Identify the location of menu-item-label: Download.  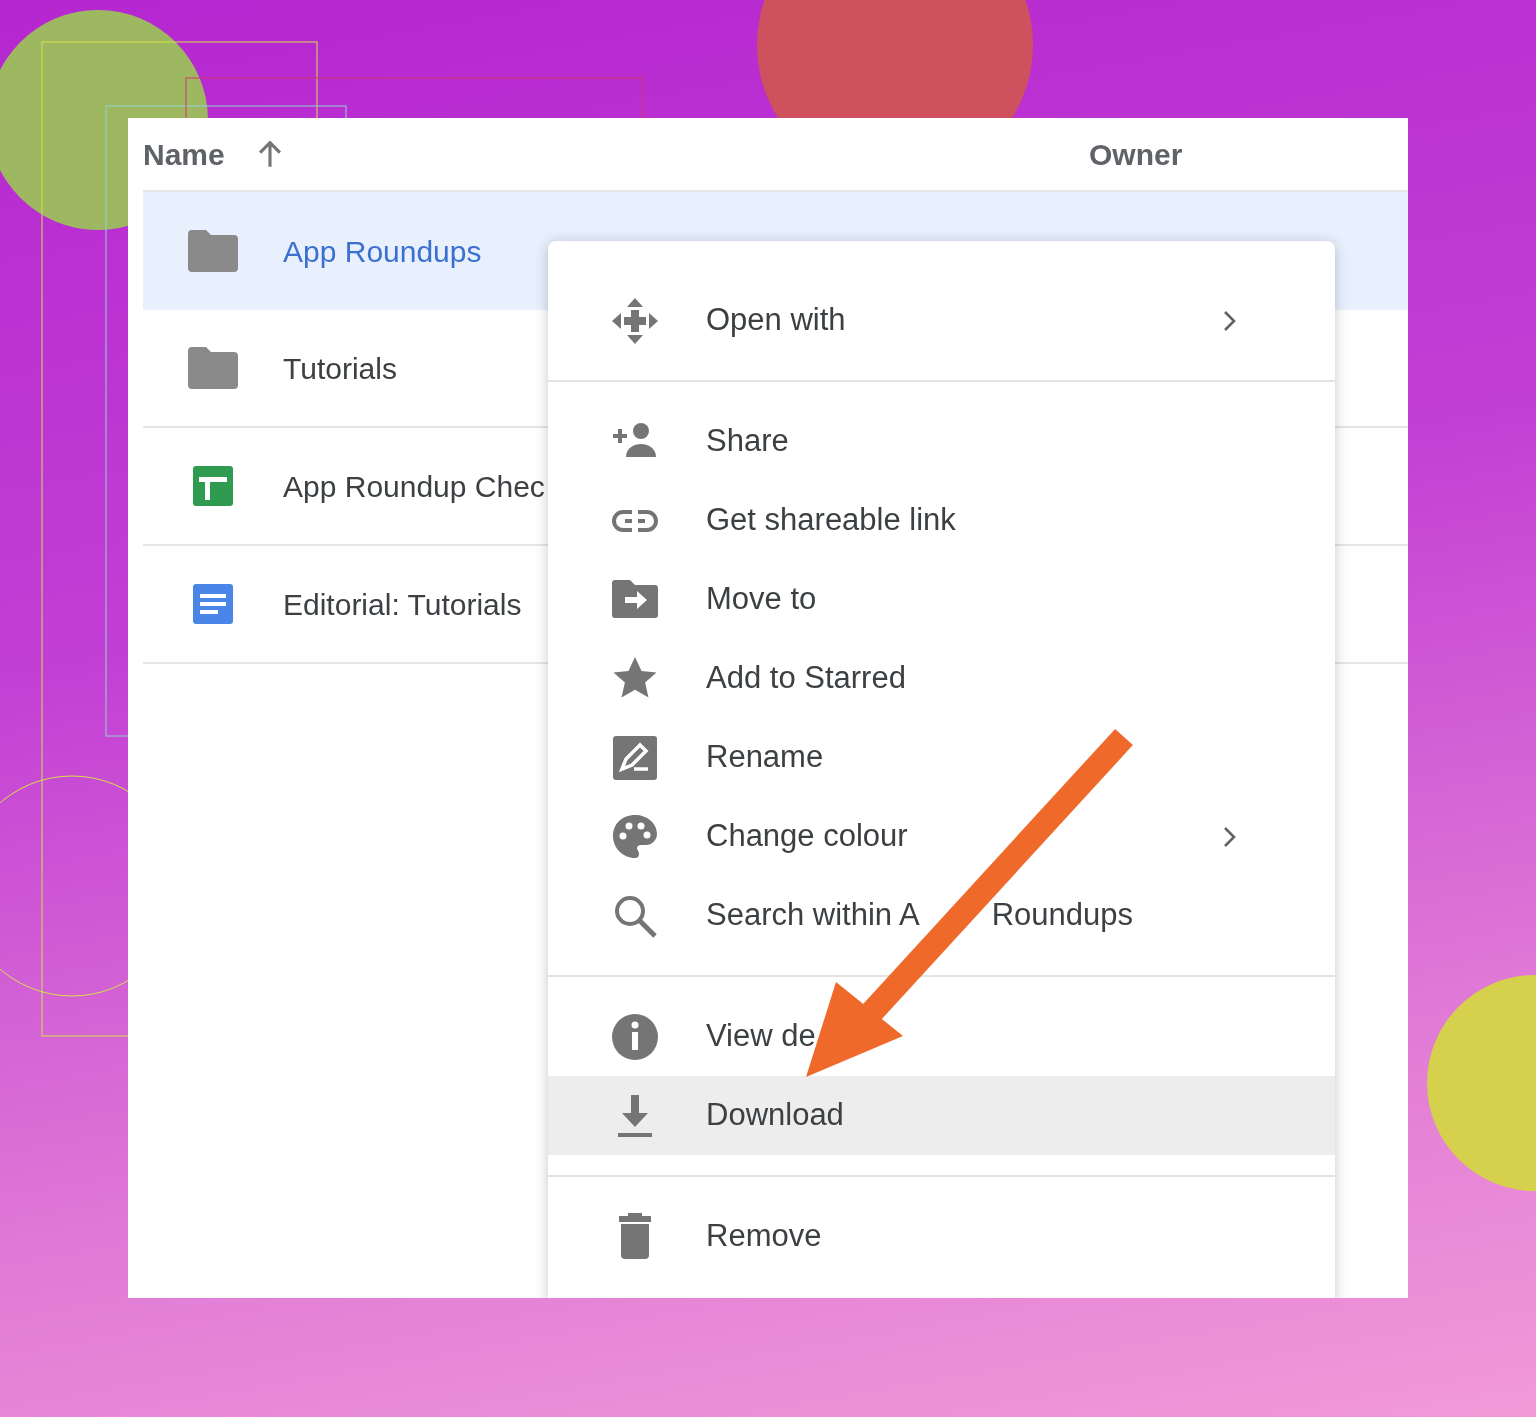
(775, 1115).